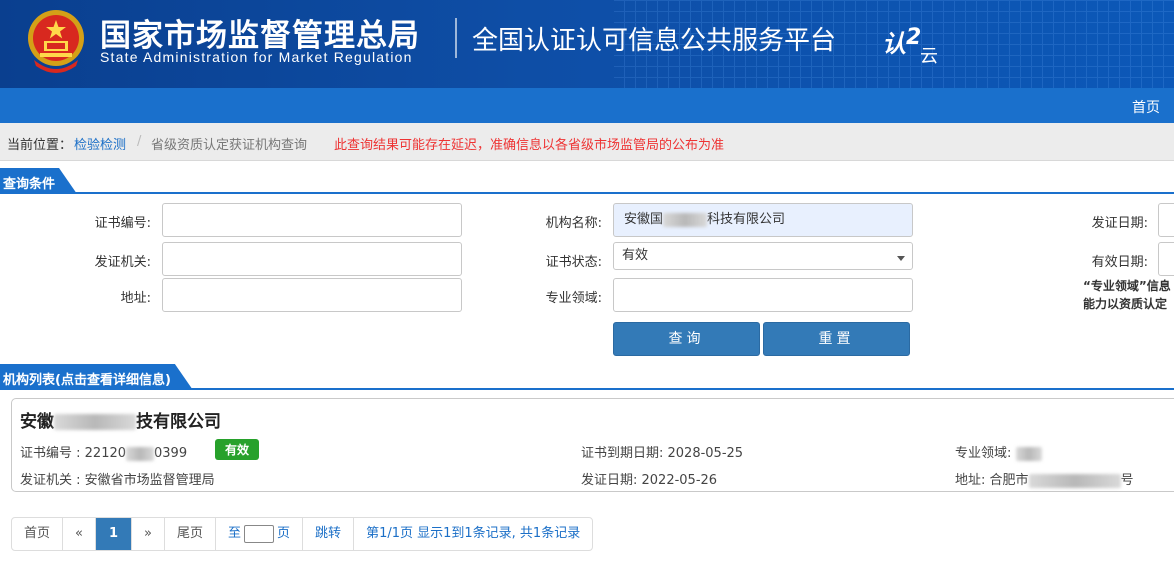 Image resolution: width=1174 pixels, height=564 pixels. Describe the element at coordinates (79, 534) in the screenshot. I see `pager-prev: «` at that location.